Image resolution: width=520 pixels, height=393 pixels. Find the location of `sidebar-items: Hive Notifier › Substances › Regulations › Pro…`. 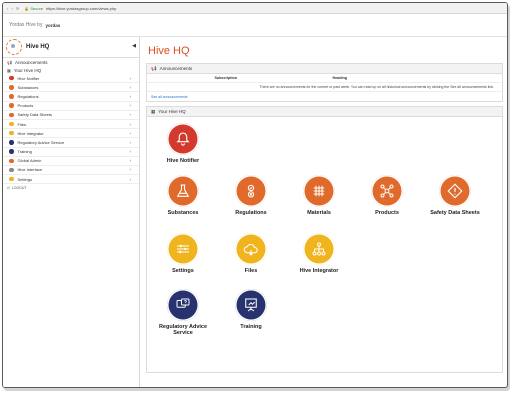

sidebar-items: Hive Notifier › Substances › Regulations › Pro… is located at coordinates (71, 129).